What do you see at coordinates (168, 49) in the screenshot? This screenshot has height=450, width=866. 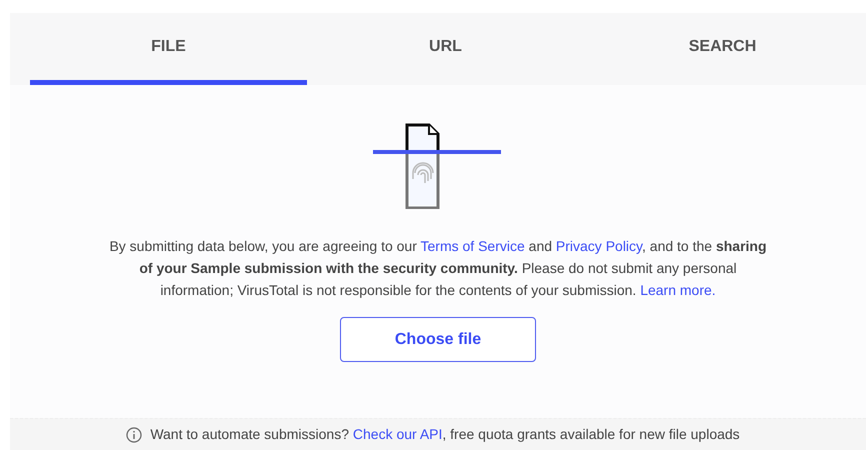 I see `tab: FILE` at bounding box center [168, 49].